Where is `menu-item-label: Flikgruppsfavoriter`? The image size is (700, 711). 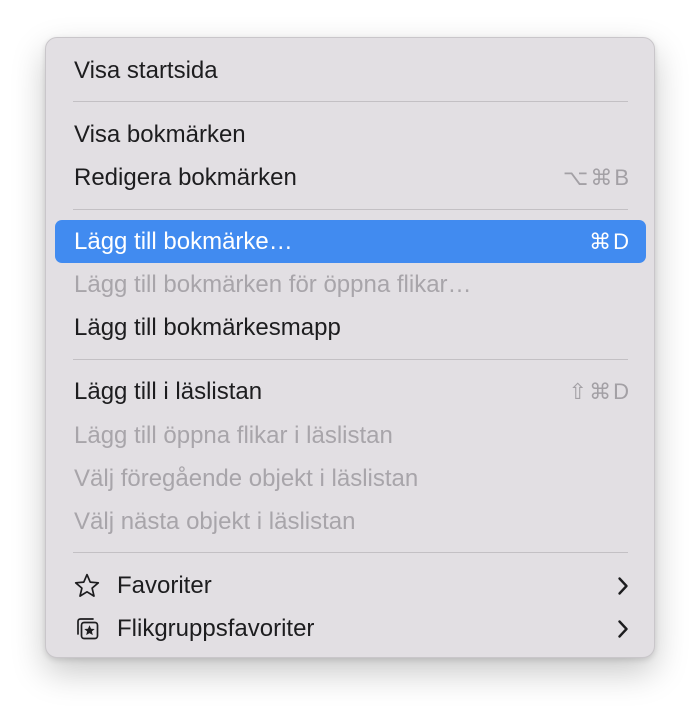 menu-item-label: Flikgruppsfavoriter is located at coordinates (216, 628).